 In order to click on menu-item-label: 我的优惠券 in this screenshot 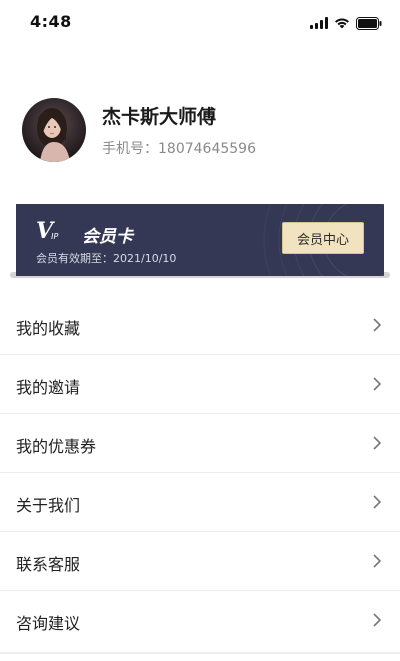, I will do `click(56, 446)`.